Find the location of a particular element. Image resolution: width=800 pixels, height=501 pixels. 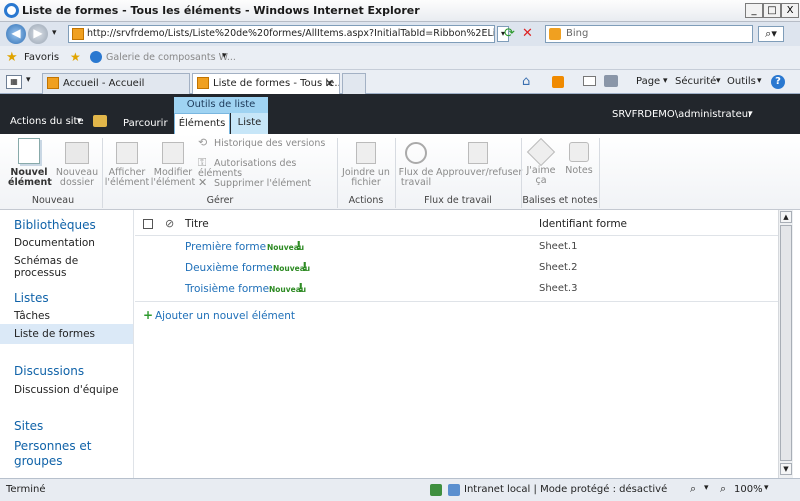

row-title-link: Troisième forme is located at coordinates (227, 289).